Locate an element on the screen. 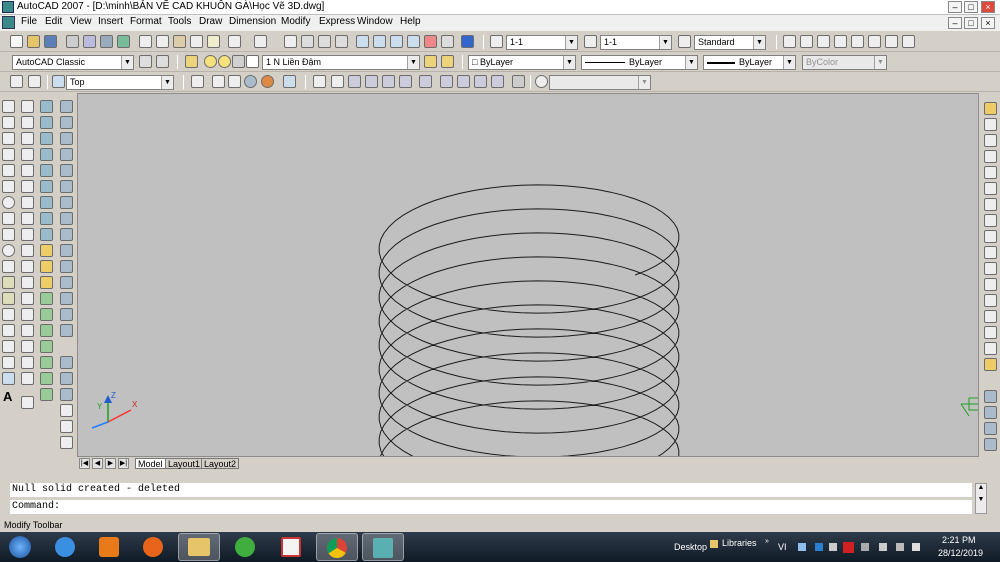  maximize-button: □ is located at coordinates (971, 7).